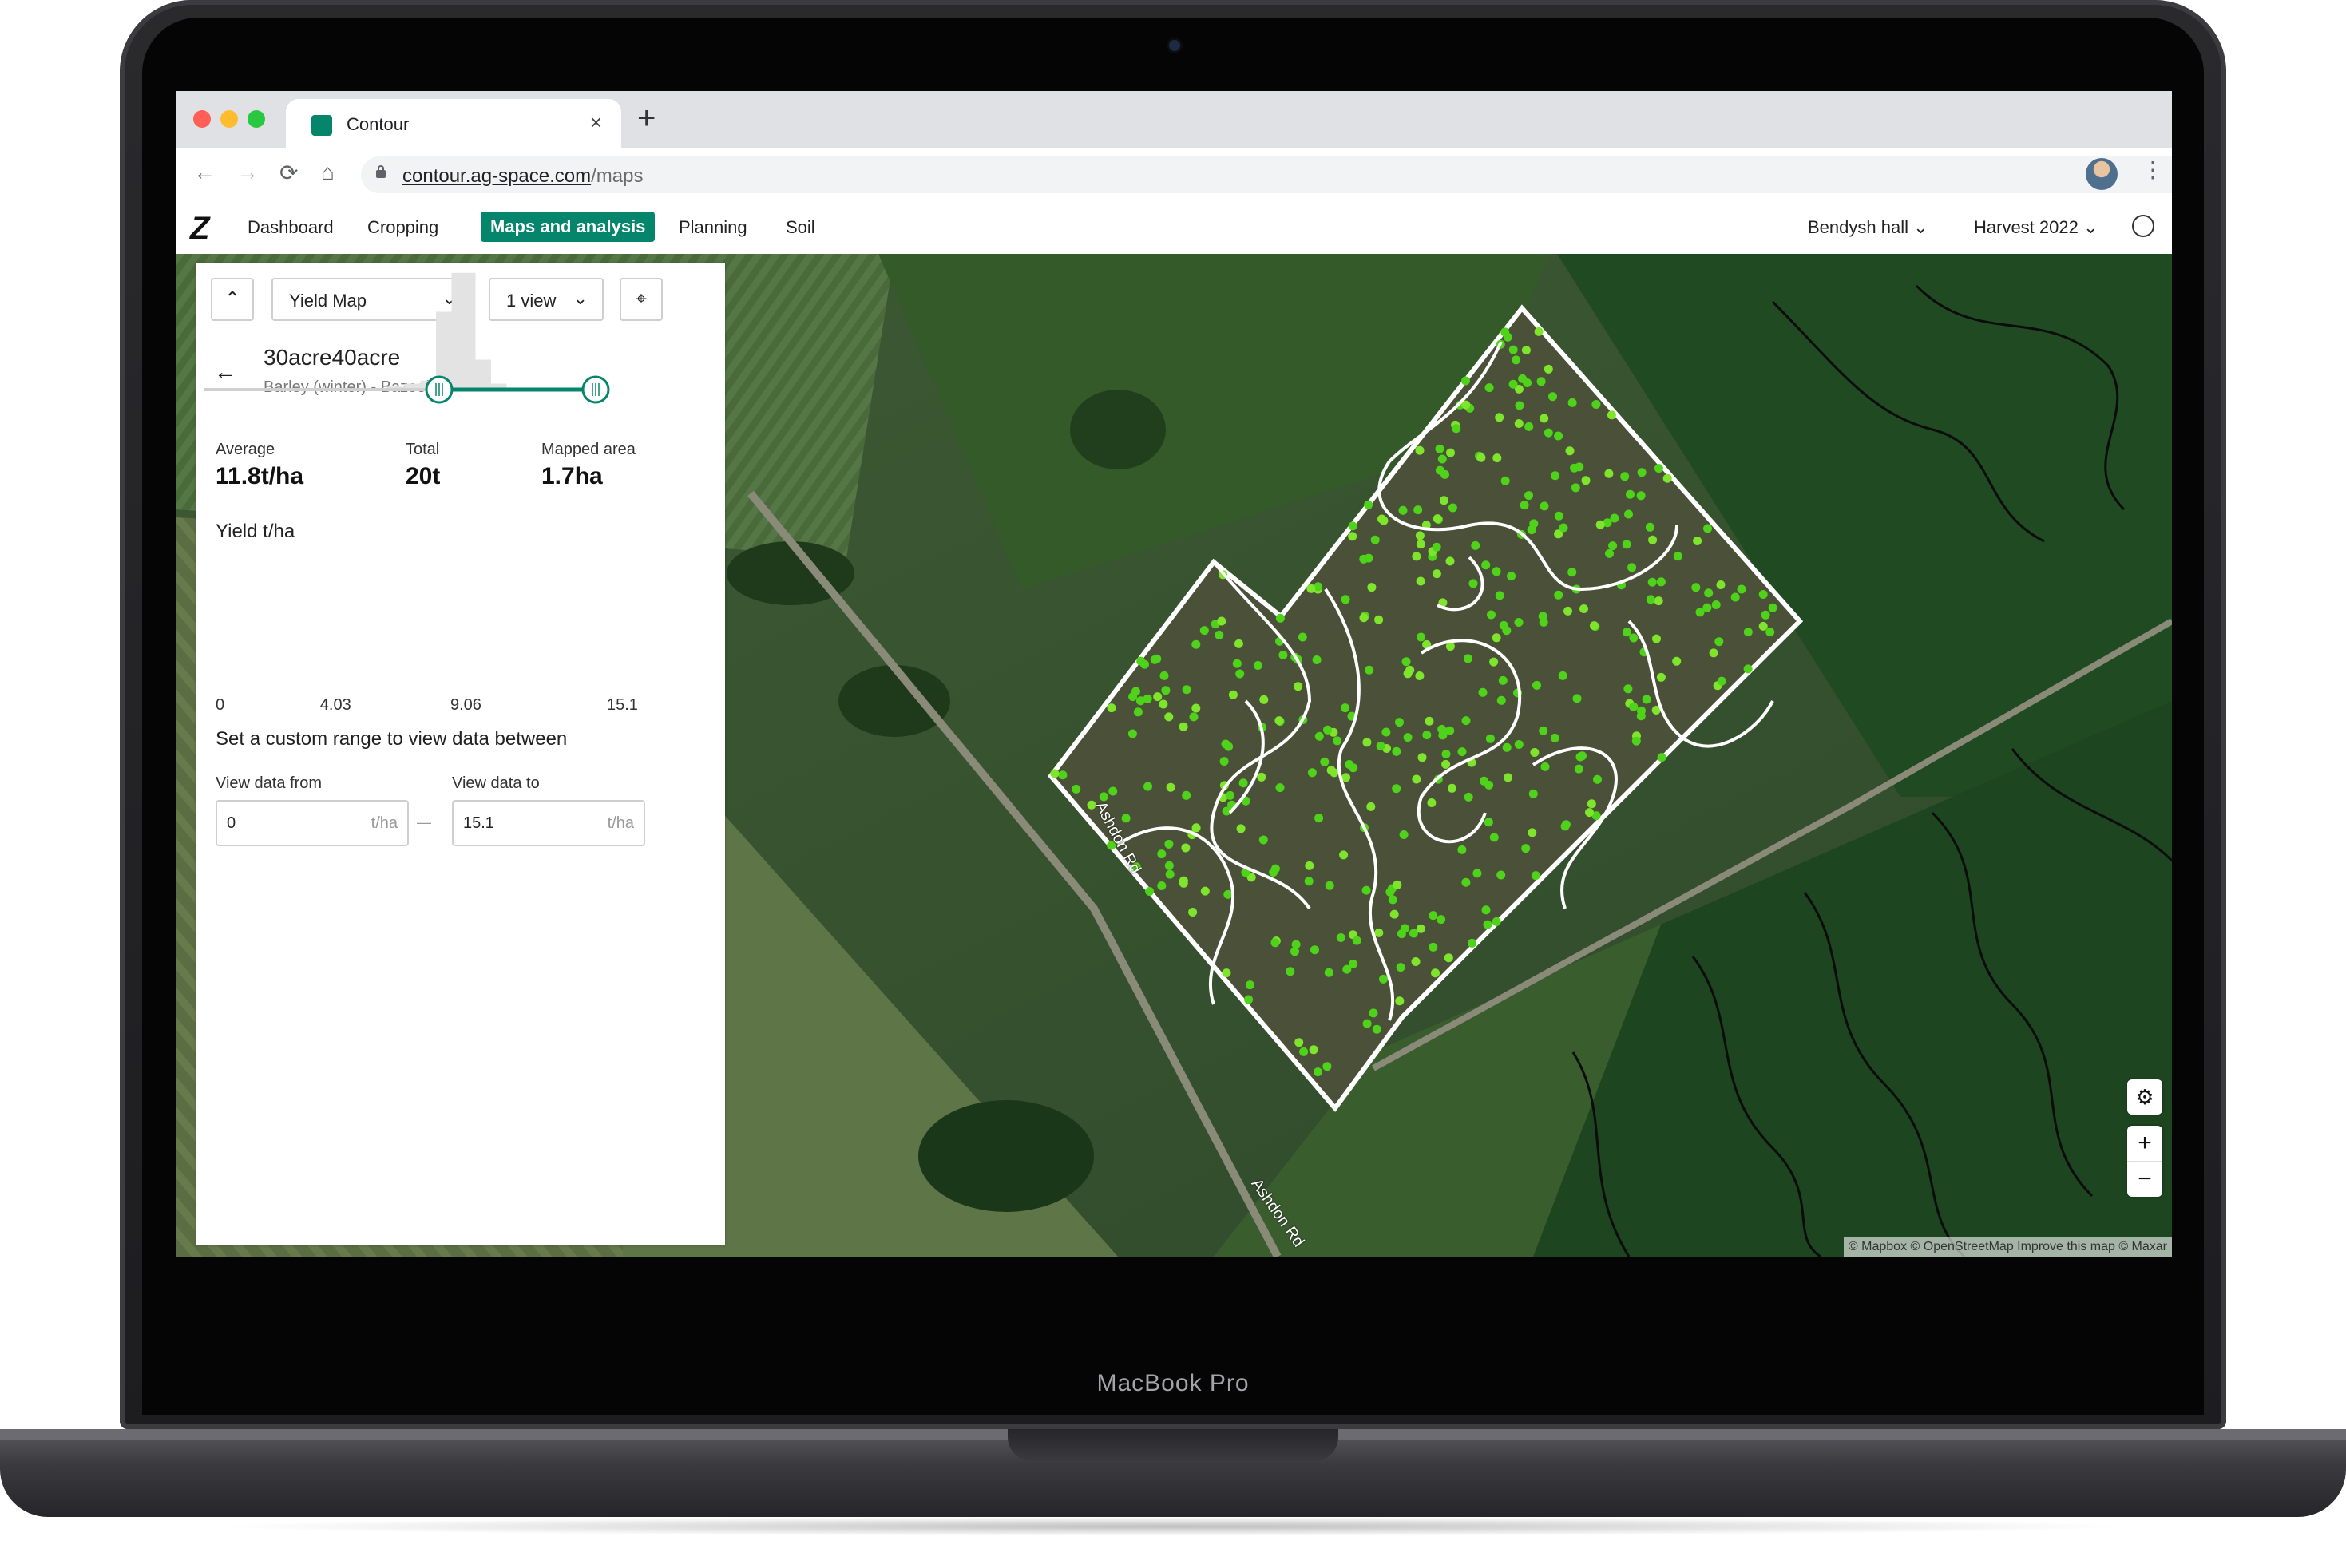 This screenshot has height=1568, width=2346. I want to click on yield-histogram, so click(412, 335).